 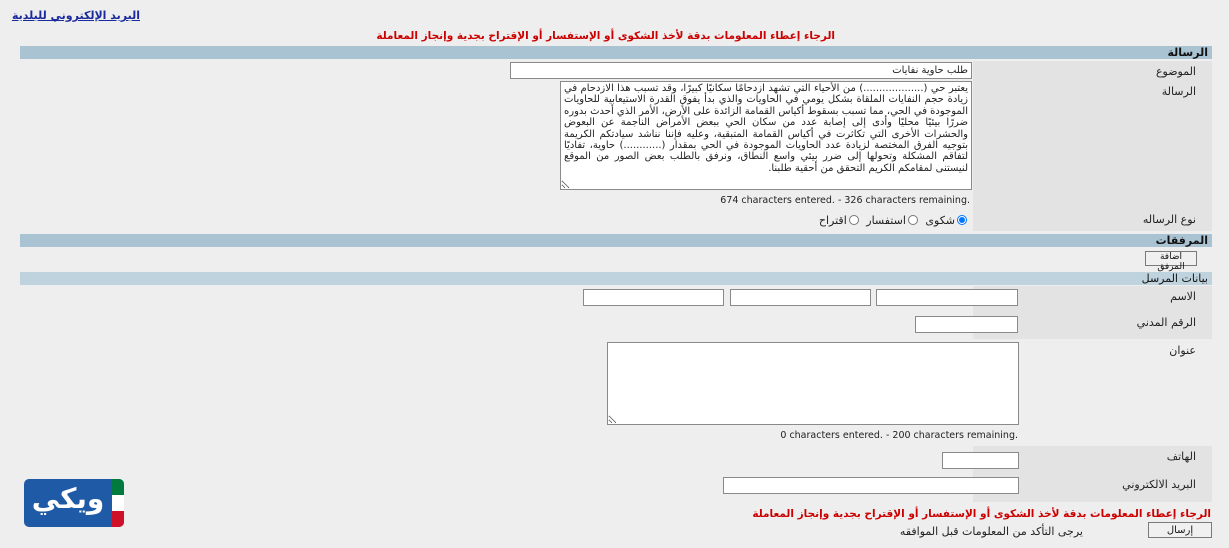 I want to click on radio-complaint-input, so click(x=962, y=220).